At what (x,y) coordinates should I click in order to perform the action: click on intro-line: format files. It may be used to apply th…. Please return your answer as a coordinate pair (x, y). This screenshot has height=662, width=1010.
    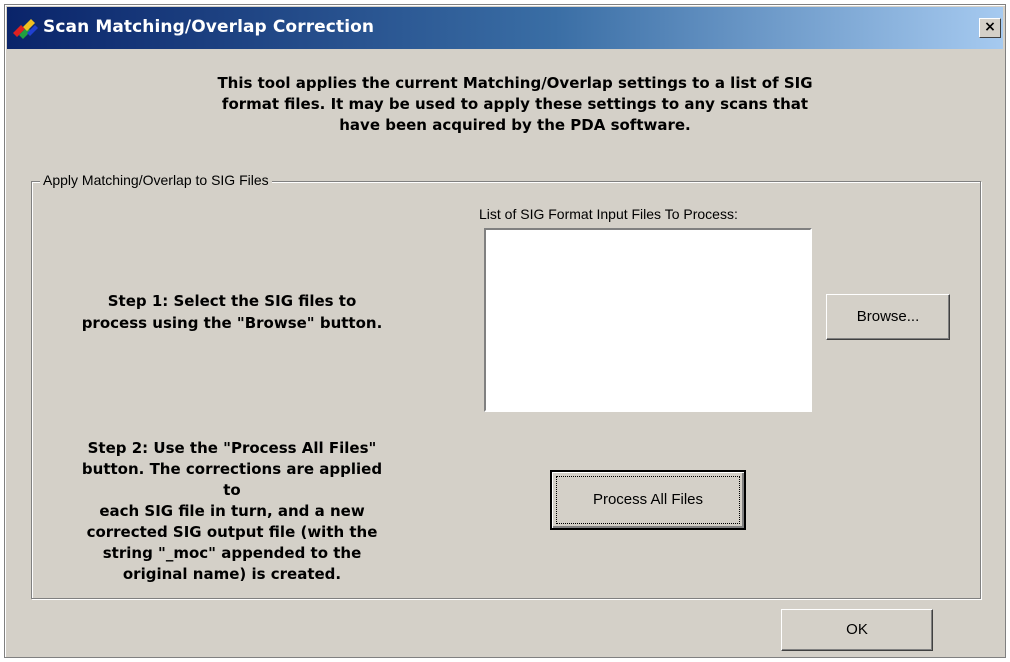
    Looking at the image, I should click on (515, 104).